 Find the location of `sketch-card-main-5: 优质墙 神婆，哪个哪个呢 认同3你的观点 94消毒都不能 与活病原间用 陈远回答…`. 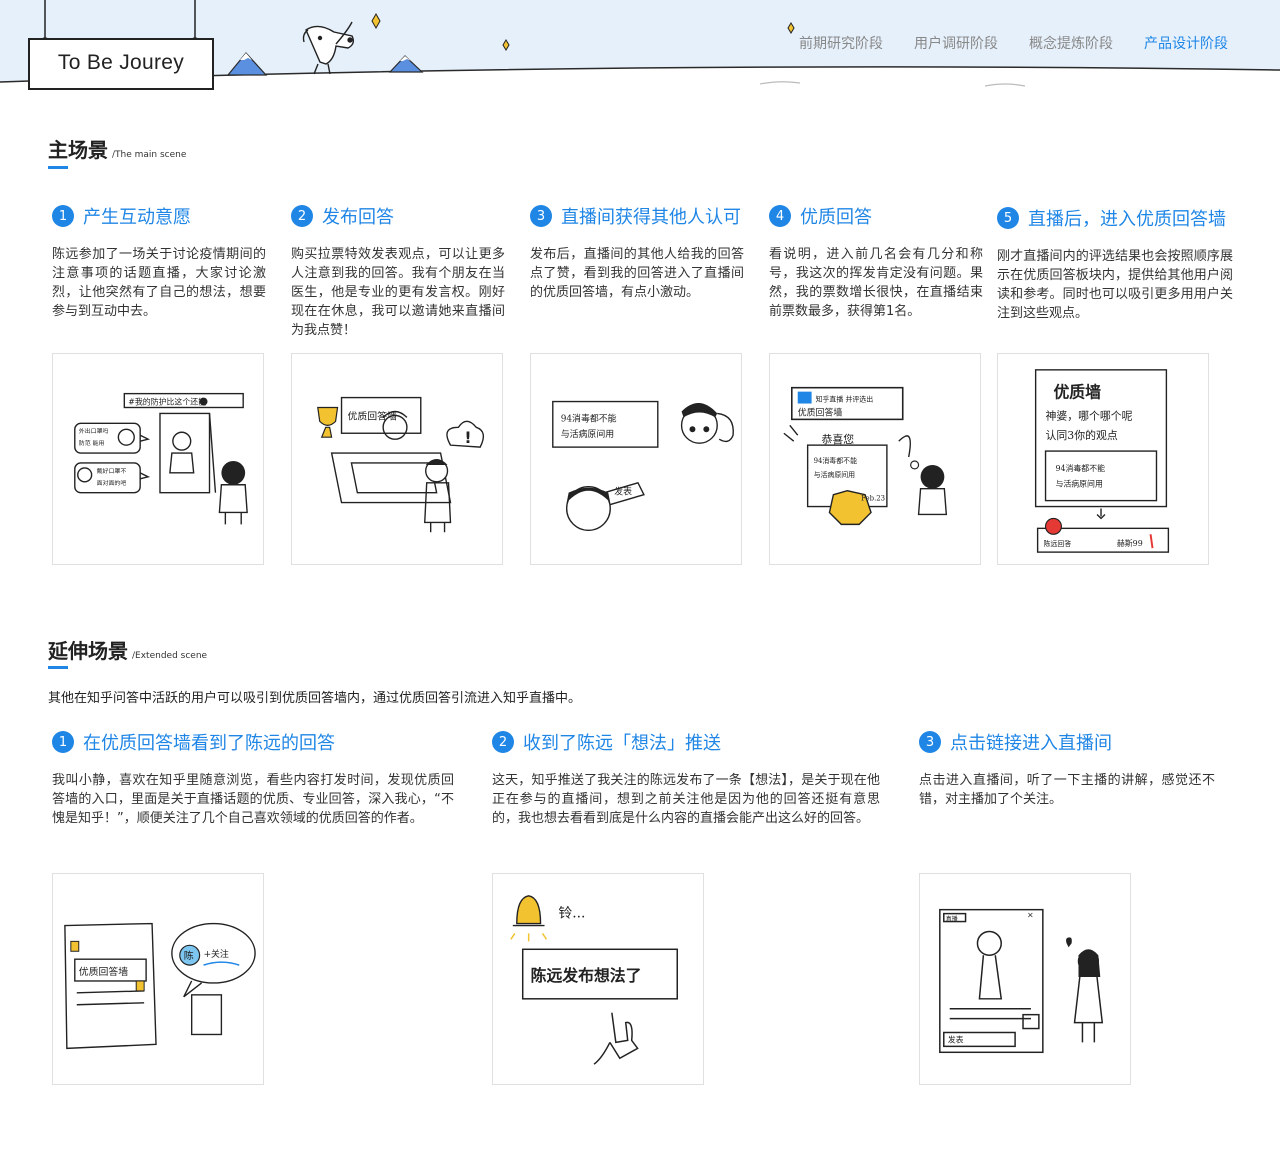

sketch-card-main-5: 优质墙 神婆，哪个哪个呢 认同3你的观点 94消毒都不能 与活病原间用 陈远回答… is located at coordinates (1103, 459).